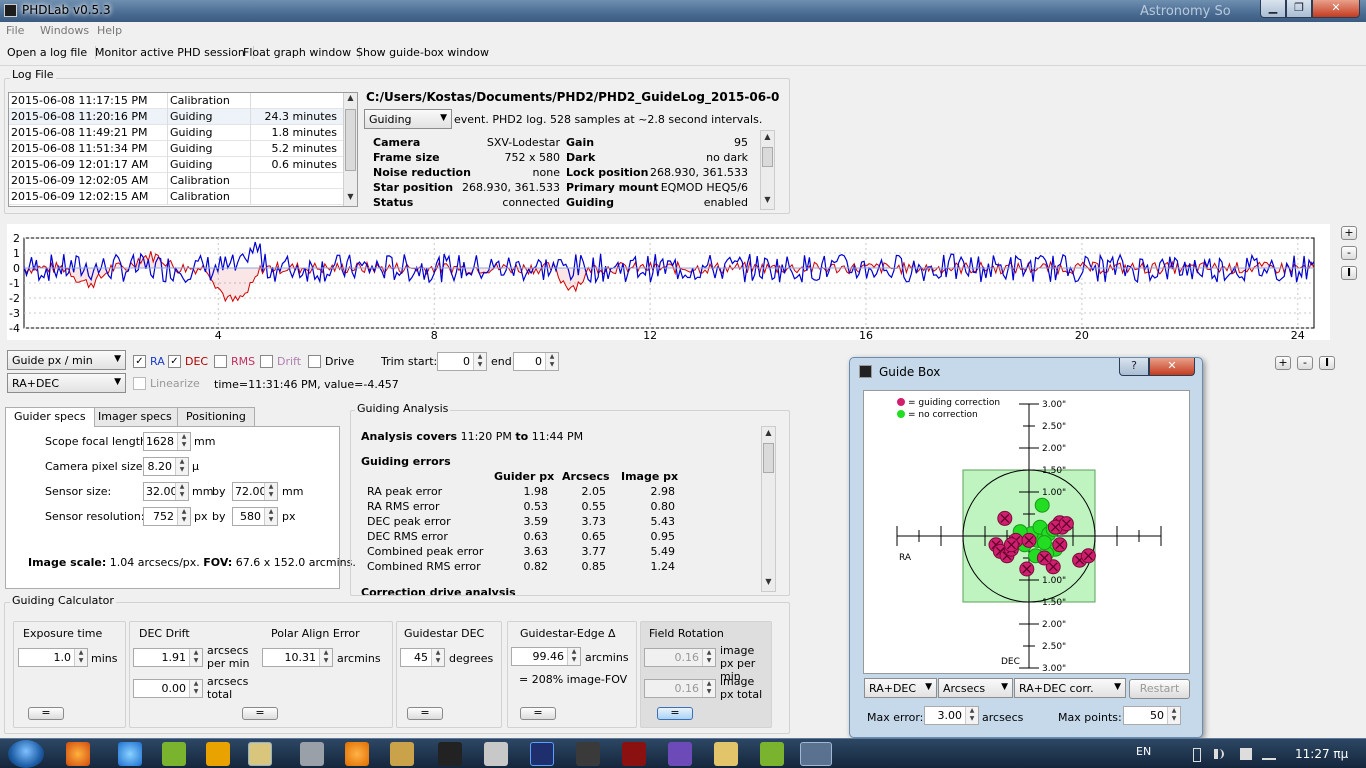 Image resolution: width=1366 pixels, height=768 pixels. Describe the element at coordinates (64, 30) in the screenshot. I see `menu-windows: Windows` at that location.